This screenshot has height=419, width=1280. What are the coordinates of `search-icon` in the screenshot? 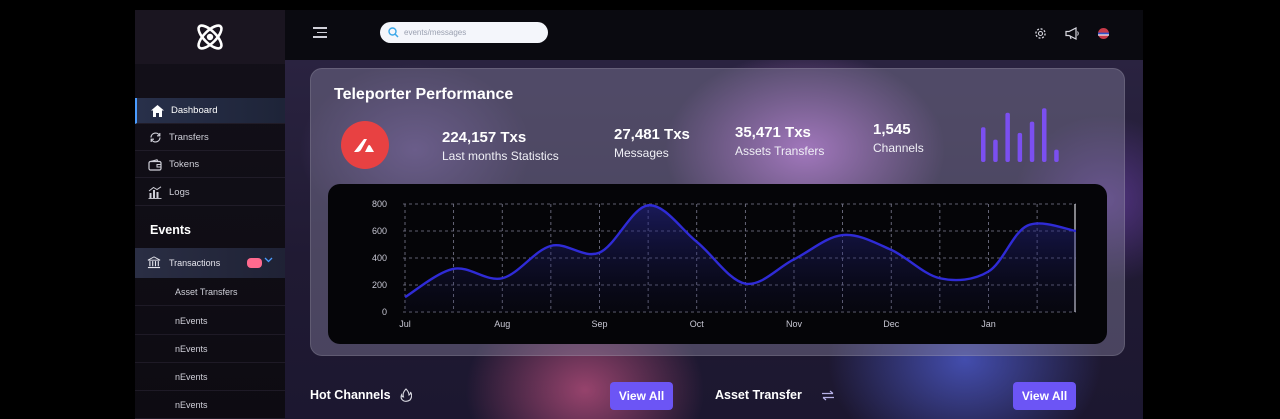 It's located at (393, 32).